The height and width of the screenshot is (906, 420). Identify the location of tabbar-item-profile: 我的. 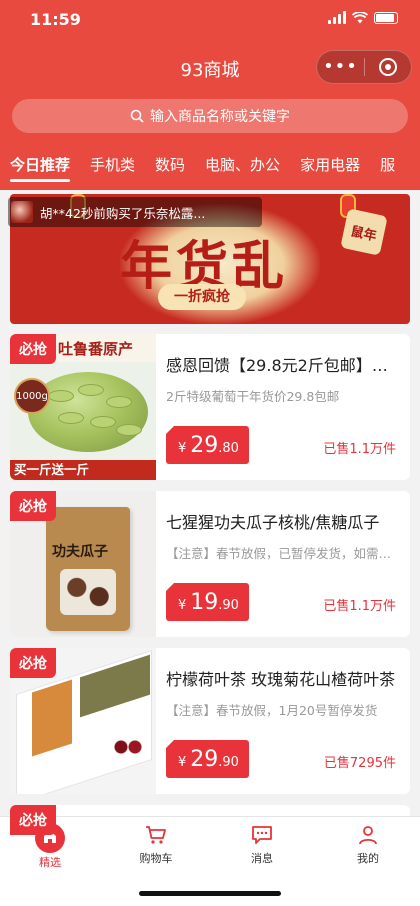
(368, 844).